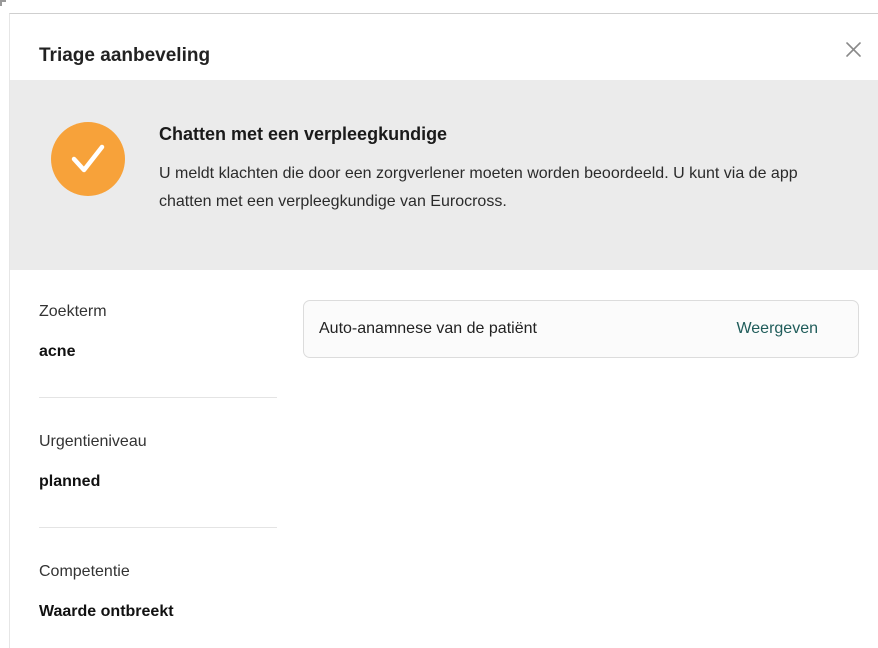 This screenshot has height=648, width=878. I want to click on field-label: Competentie, so click(84, 571).